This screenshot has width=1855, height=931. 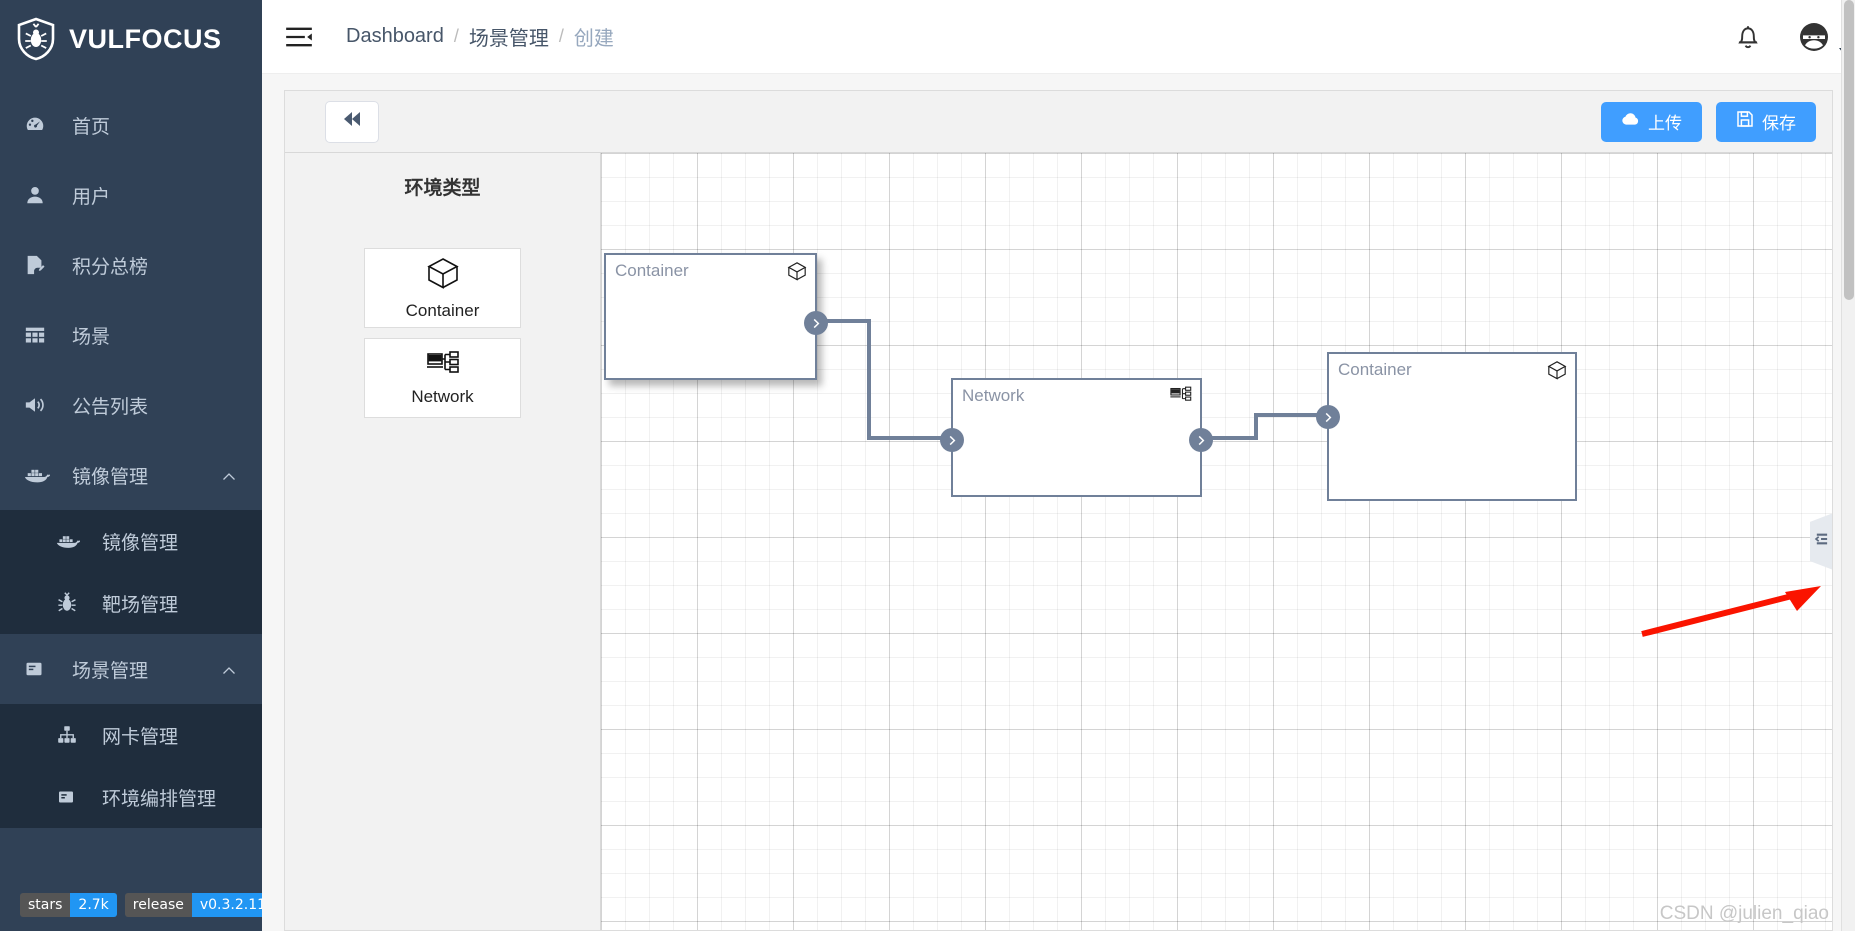 I want to click on page-scrollbar, so click(x=1848, y=465).